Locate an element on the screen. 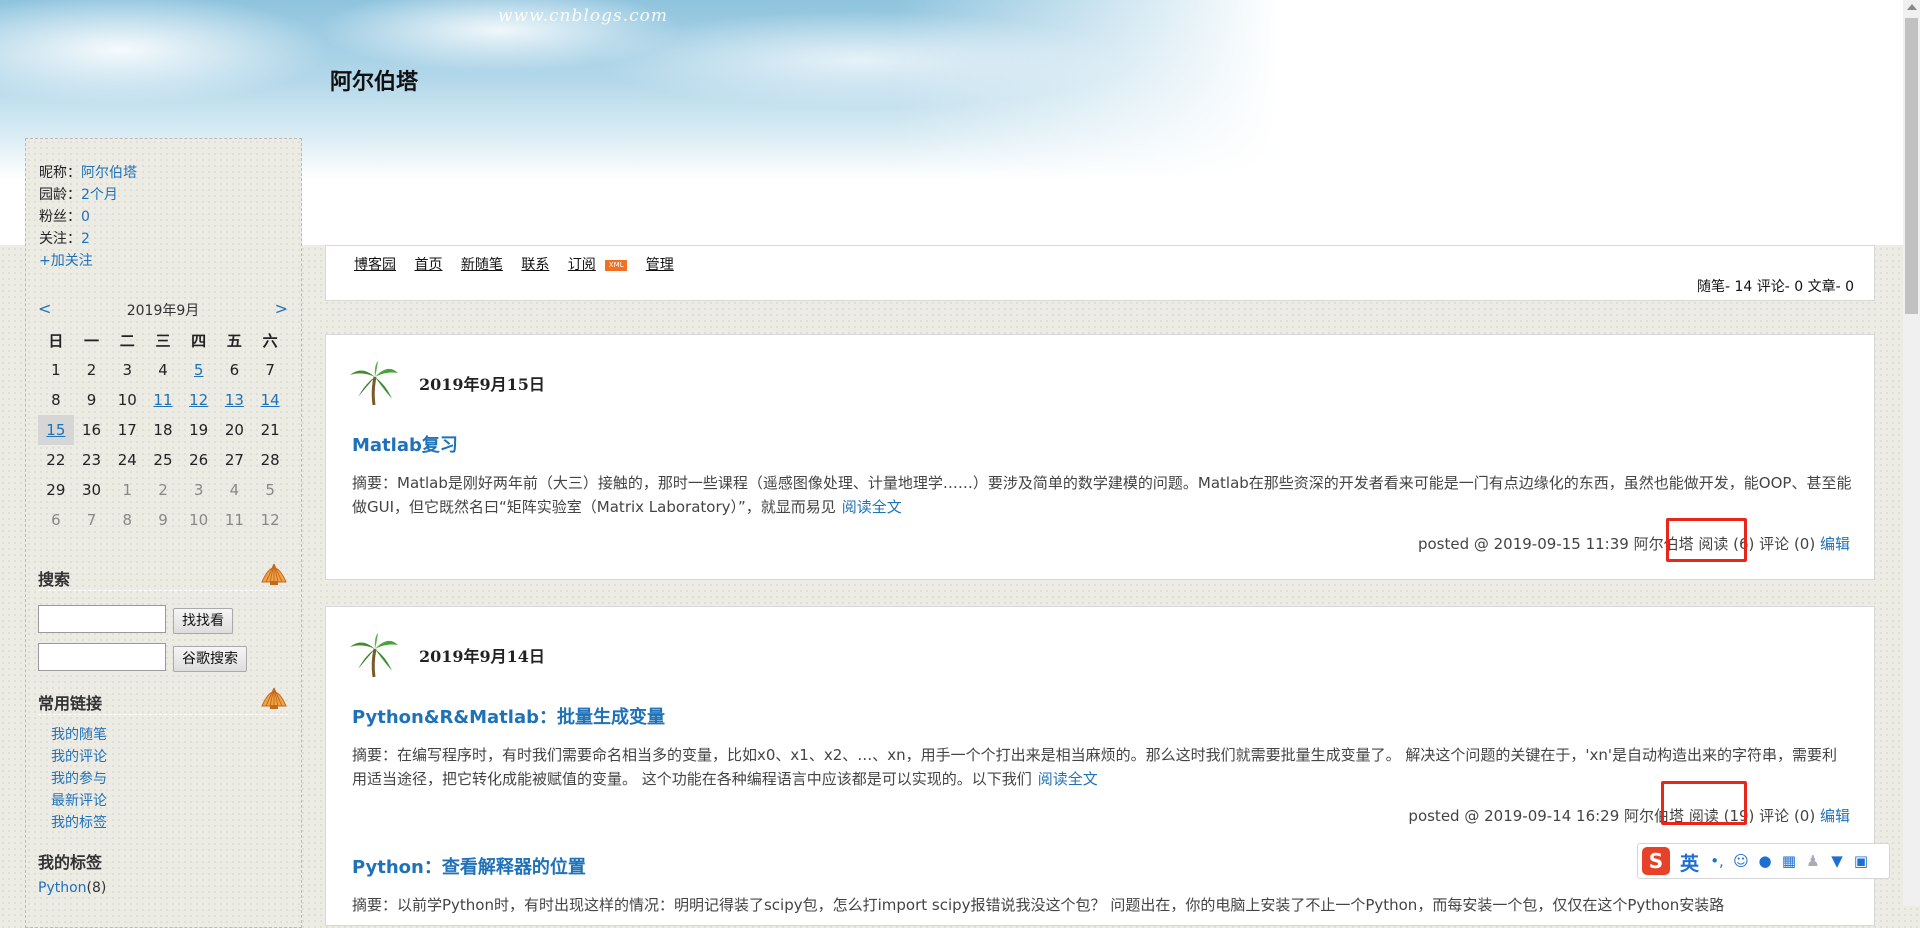 Image resolution: width=1920 pixels, height=928 pixels. calendar-day: 14 is located at coordinates (270, 400).